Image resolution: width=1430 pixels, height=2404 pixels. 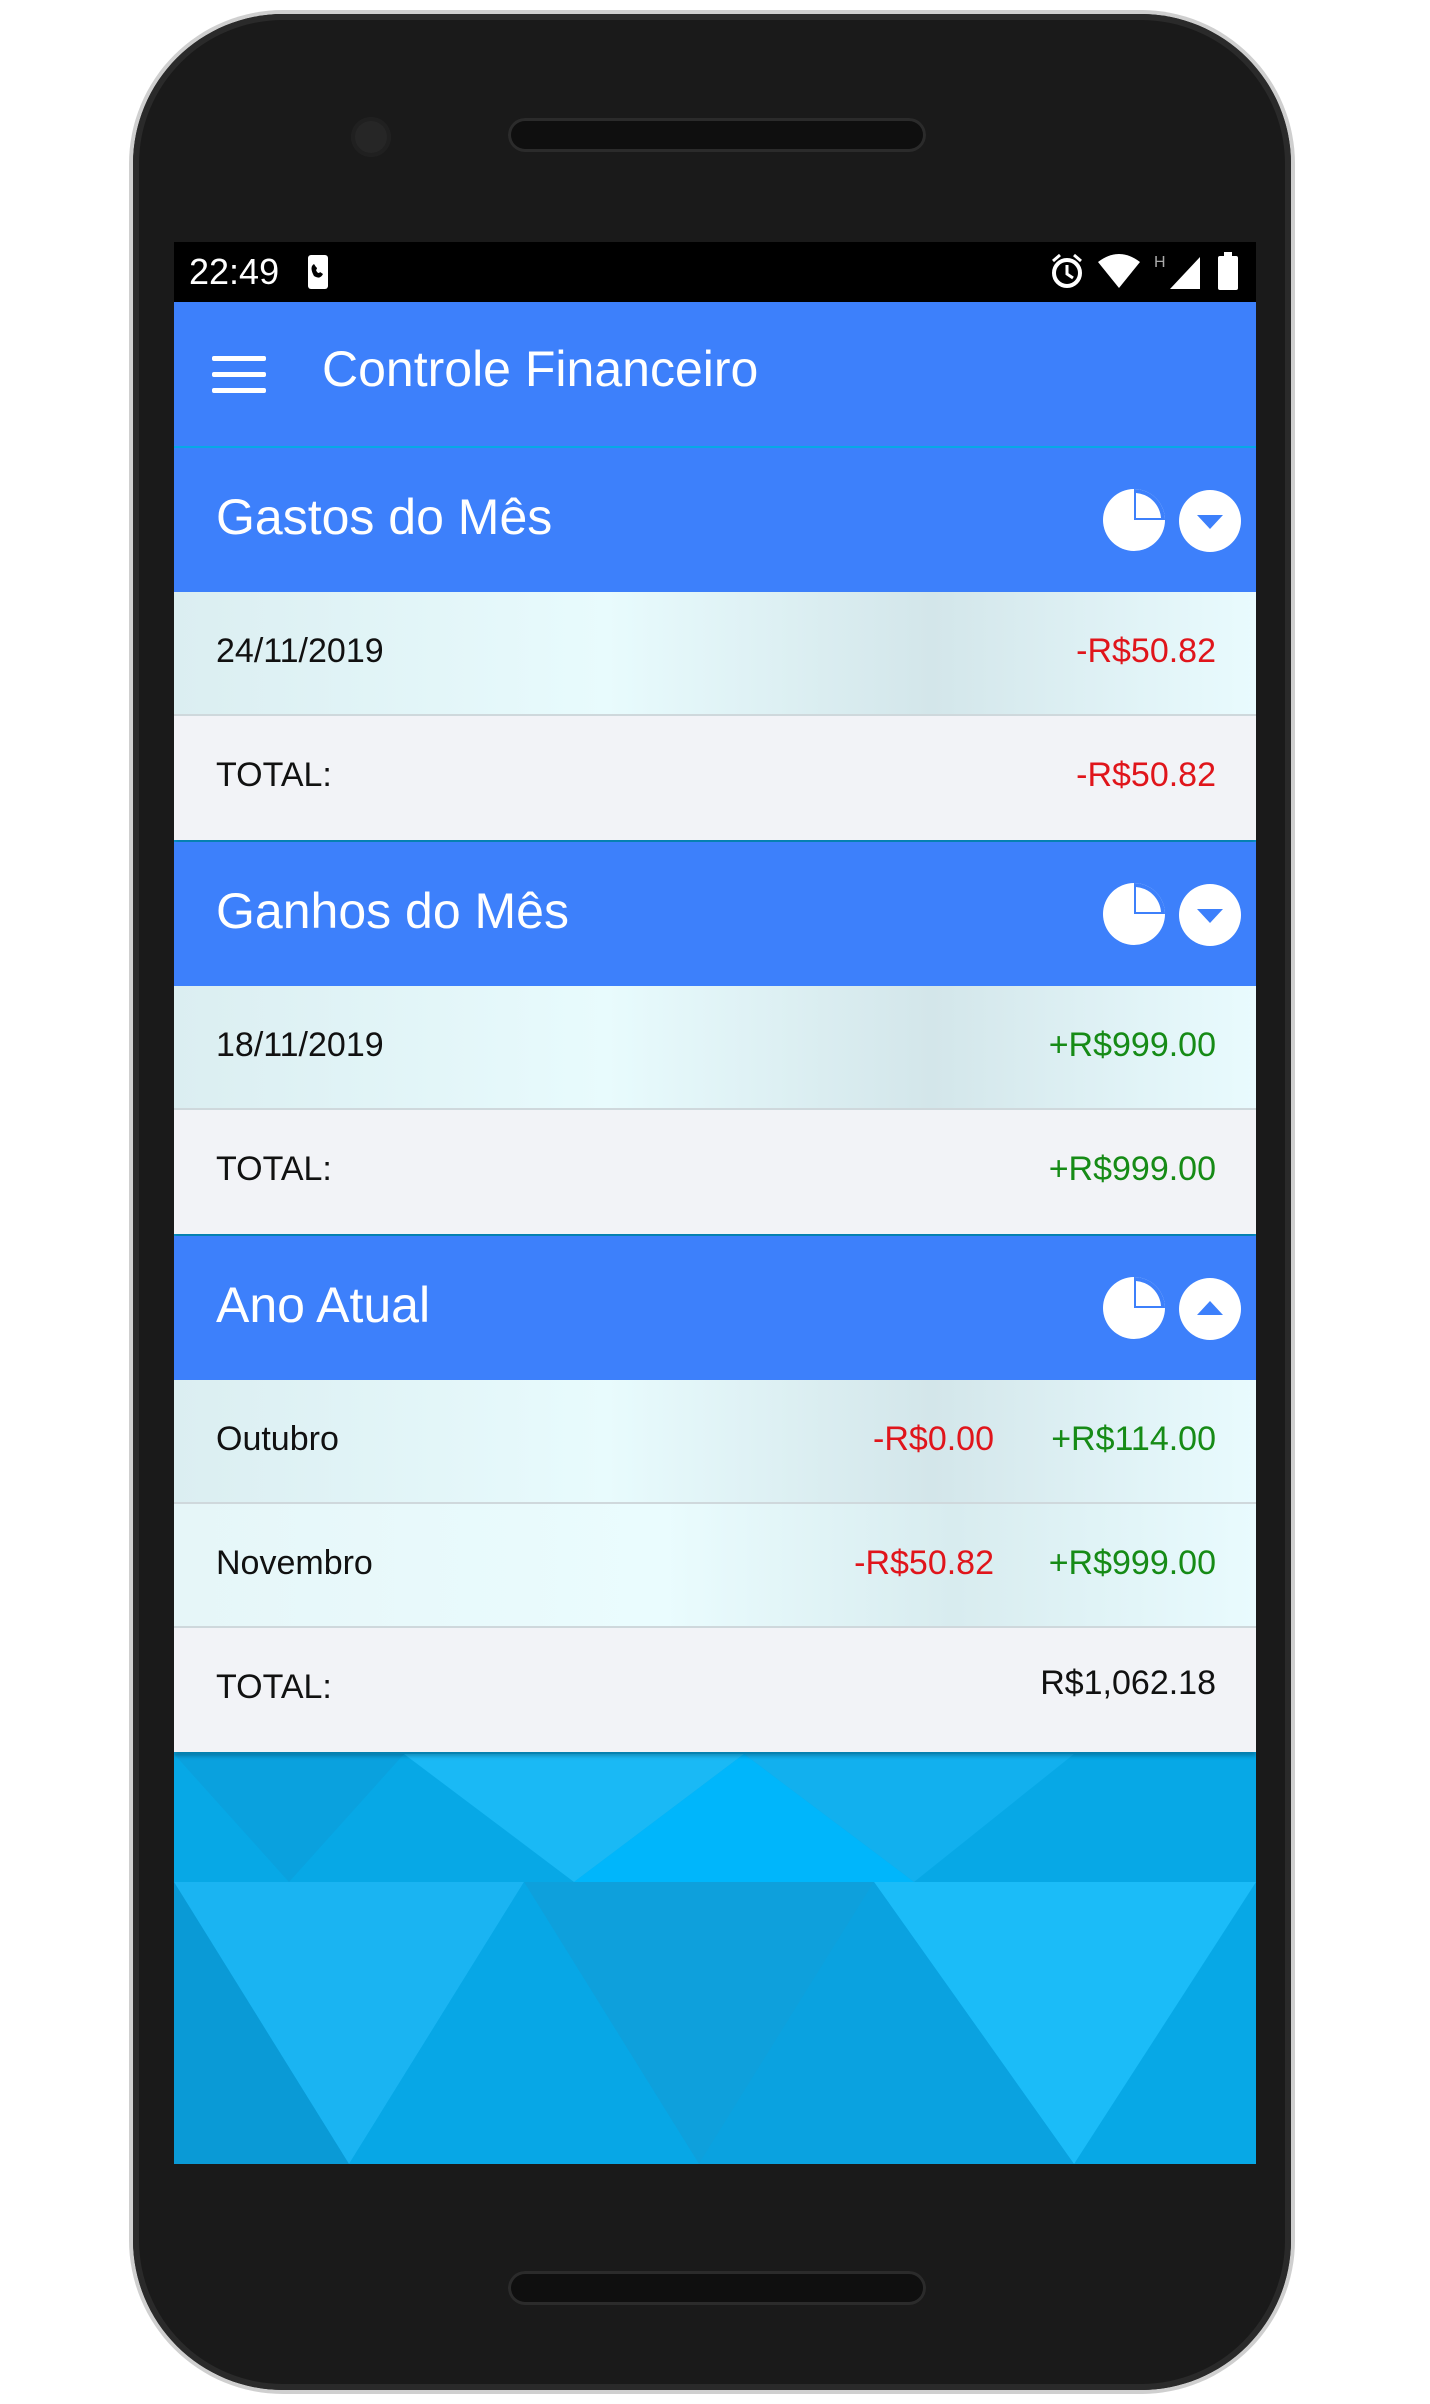 What do you see at coordinates (1228, 271) in the screenshot?
I see `battery-icon` at bounding box center [1228, 271].